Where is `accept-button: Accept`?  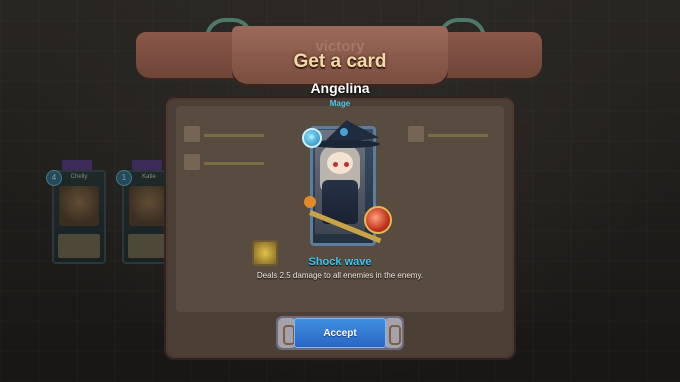
accept-button: Accept is located at coordinates (340, 333).